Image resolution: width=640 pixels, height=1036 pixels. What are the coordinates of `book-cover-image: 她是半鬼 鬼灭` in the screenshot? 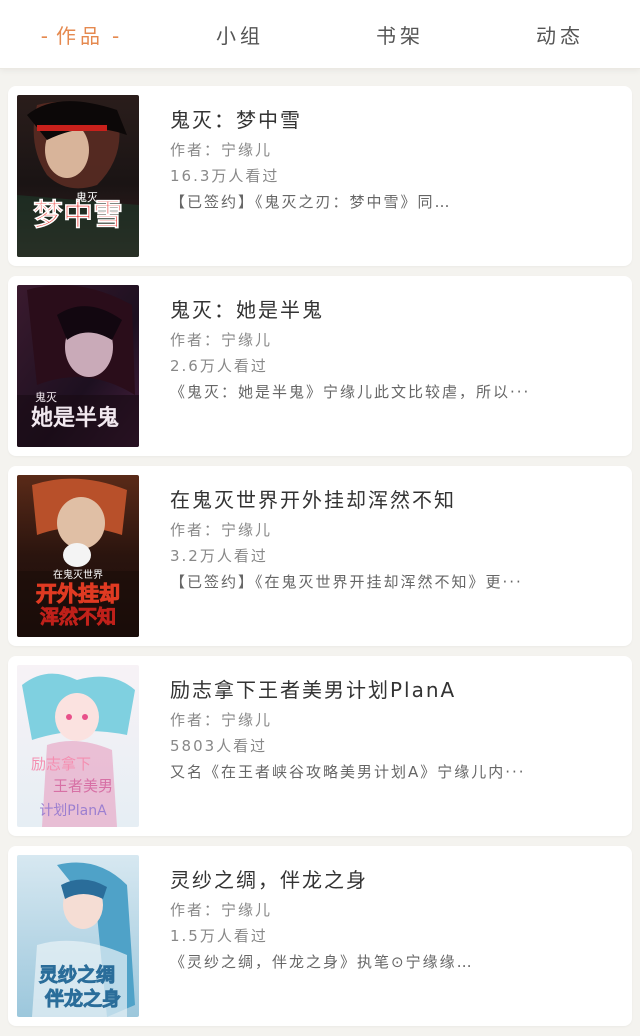 It's located at (78, 366).